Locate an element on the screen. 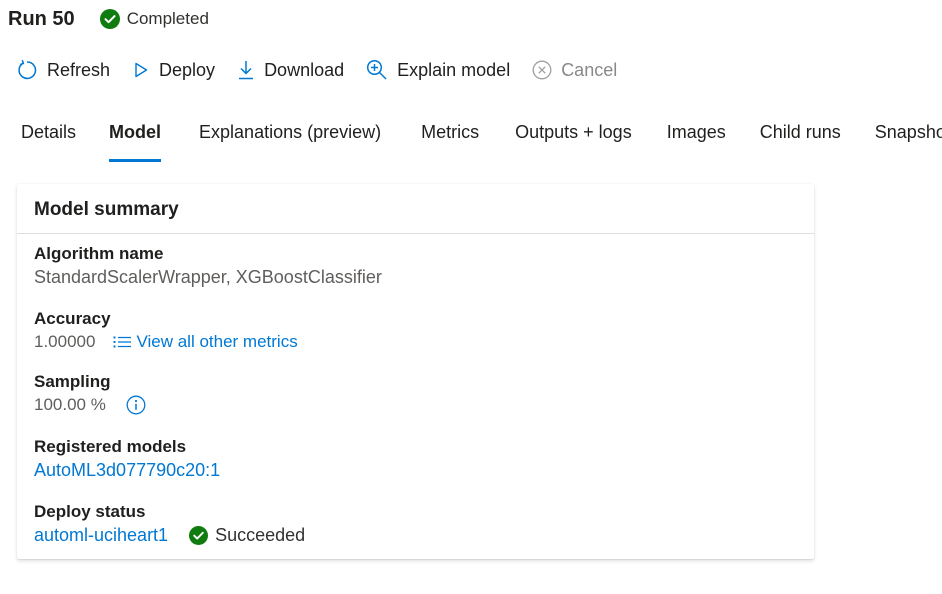  deploy-status-label: Deploy status is located at coordinates (90, 511).